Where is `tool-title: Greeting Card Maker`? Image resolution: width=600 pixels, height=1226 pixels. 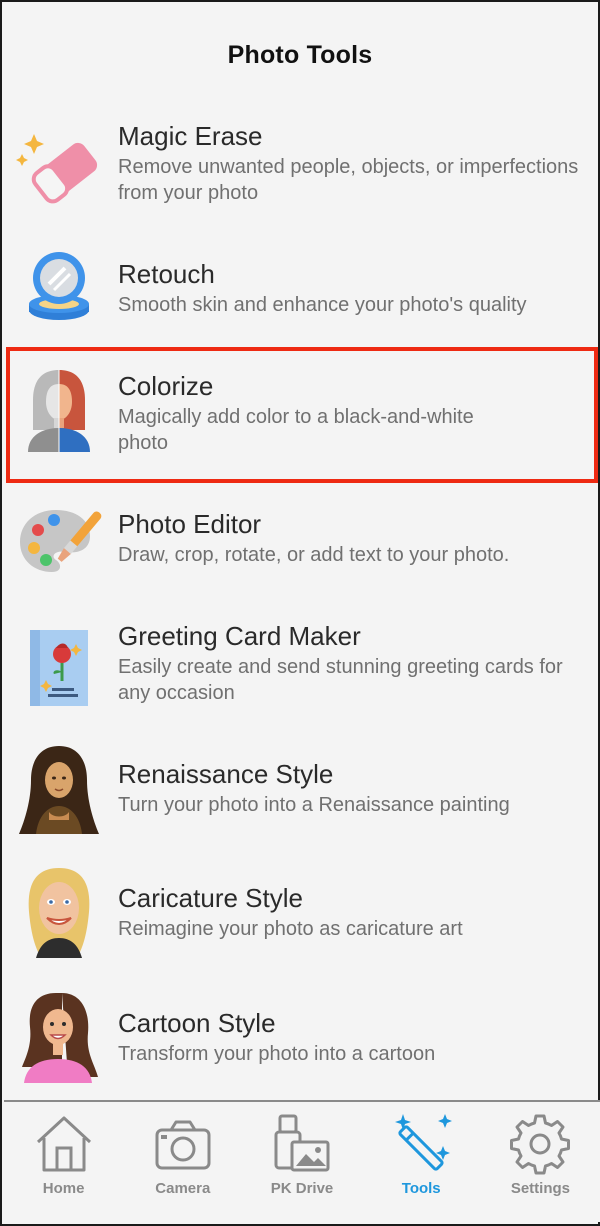
tool-title: Greeting Card Maker is located at coordinates (239, 636).